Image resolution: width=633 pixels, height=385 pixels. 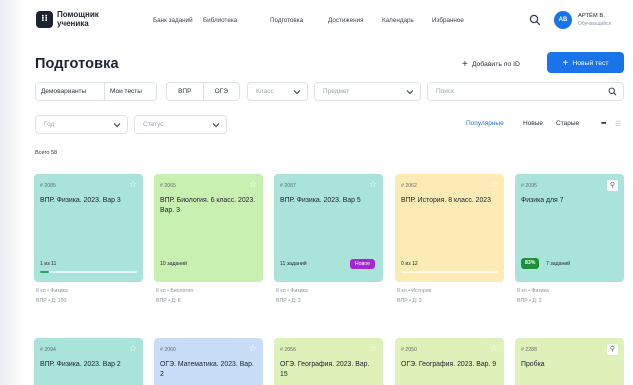 What do you see at coordinates (81, 124) in the screenshot?
I see `year-select: Год` at bounding box center [81, 124].